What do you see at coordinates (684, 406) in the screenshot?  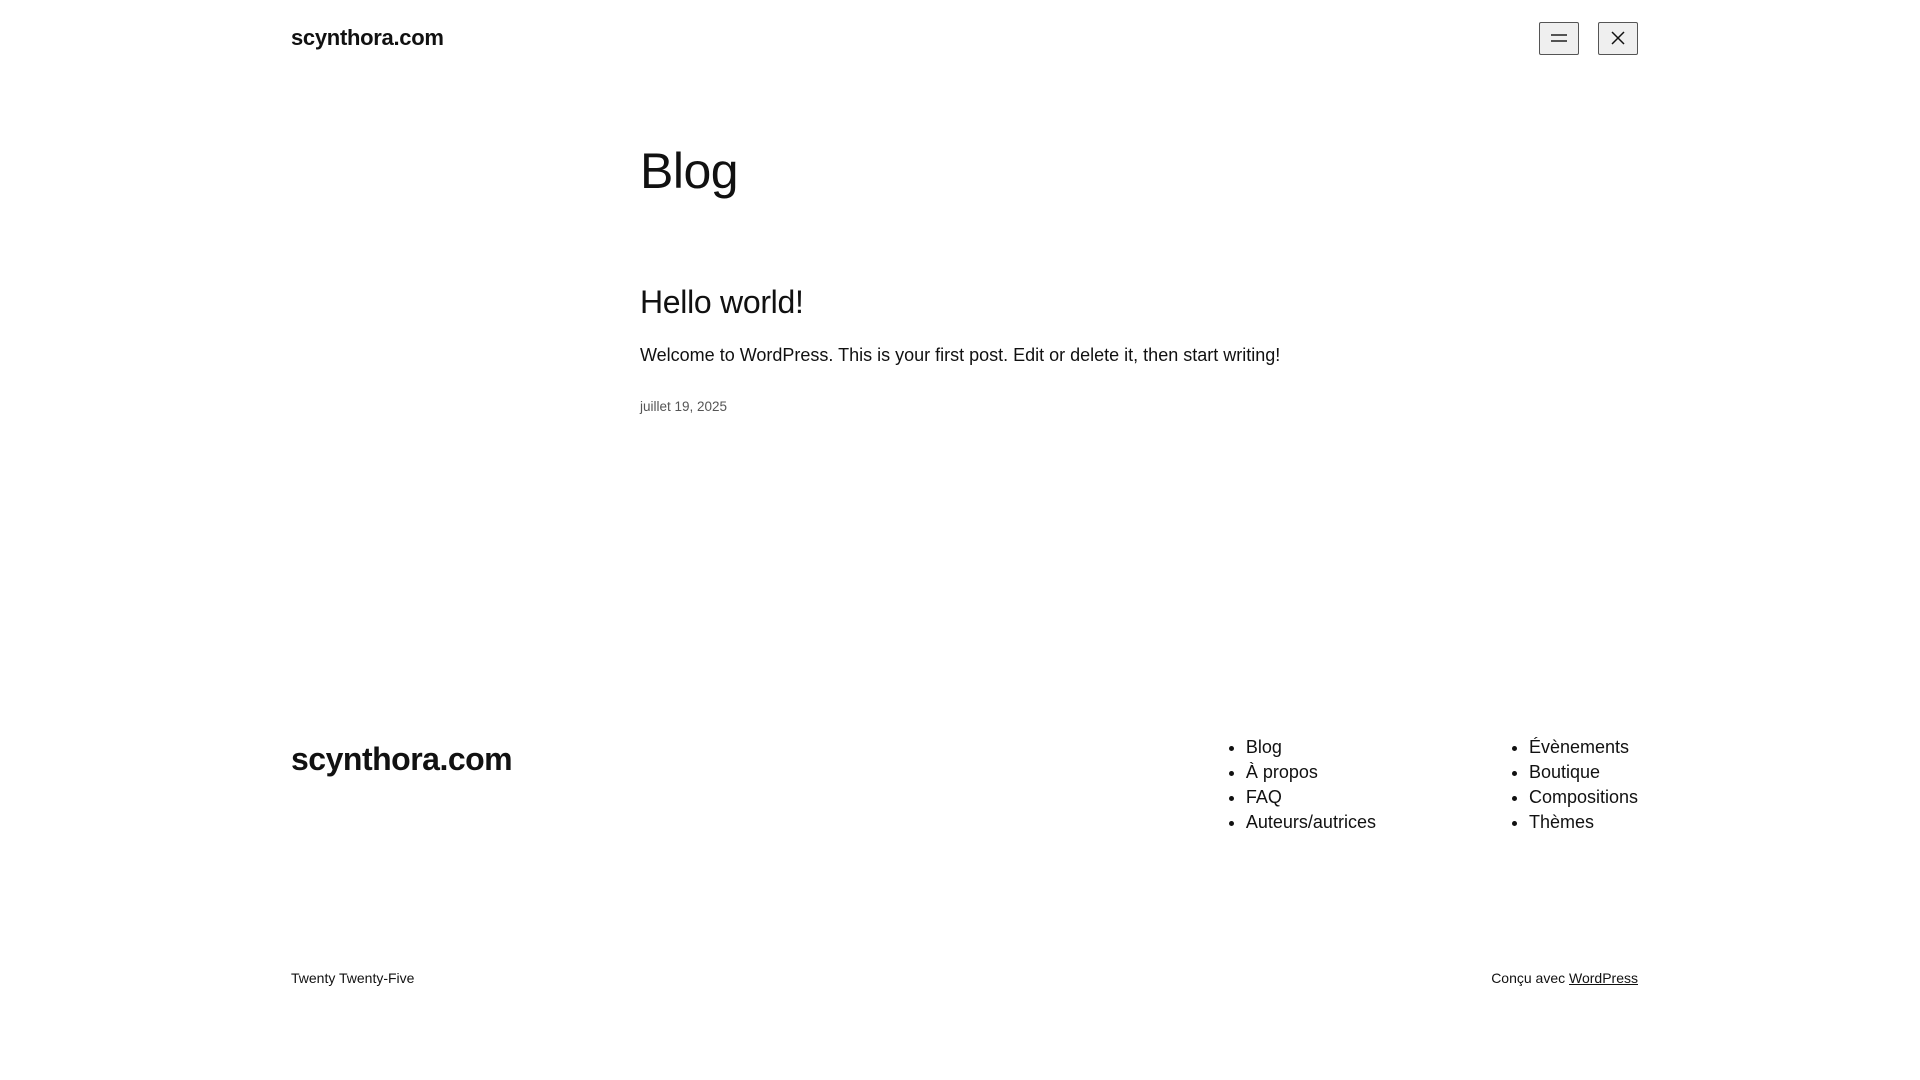 I see `post-date: juillet 19, 2025` at bounding box center [684, 406].